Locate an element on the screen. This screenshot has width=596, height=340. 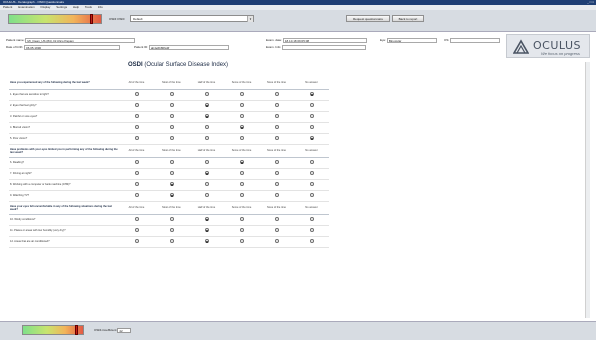
question-text: 6. Reading? is located at coordinates (64, 163).